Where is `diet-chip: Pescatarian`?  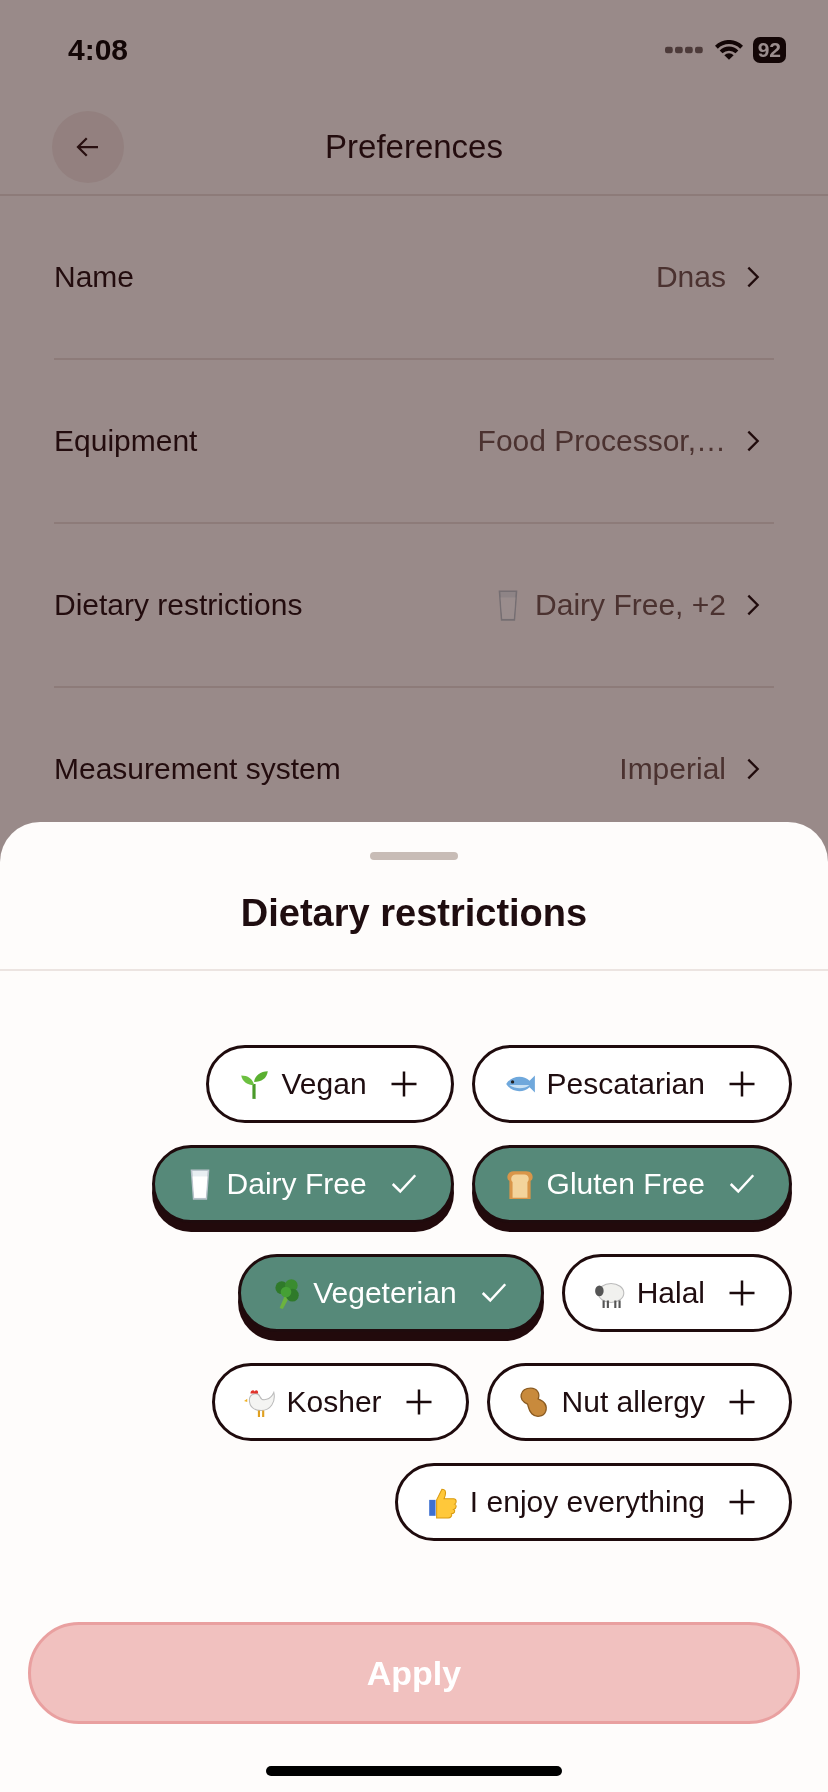 diet-chip: Pescatarian is located at coordinates (631, 1084).